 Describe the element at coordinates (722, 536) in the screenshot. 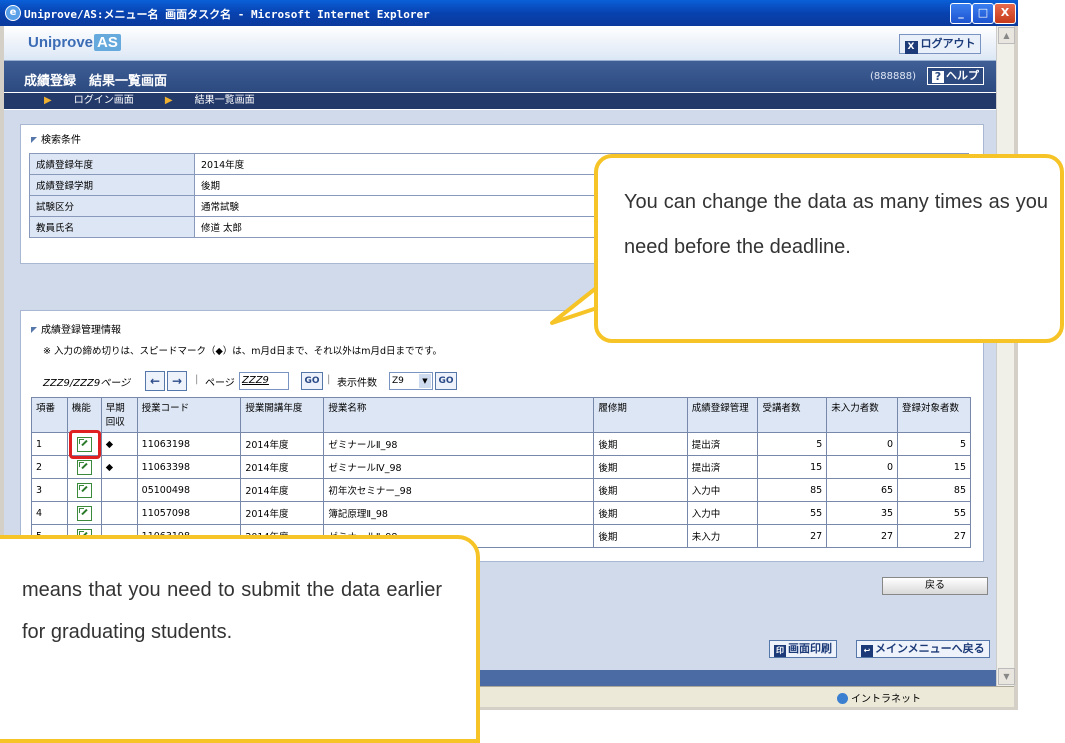

I see `grade-status: 未入力` at that location.